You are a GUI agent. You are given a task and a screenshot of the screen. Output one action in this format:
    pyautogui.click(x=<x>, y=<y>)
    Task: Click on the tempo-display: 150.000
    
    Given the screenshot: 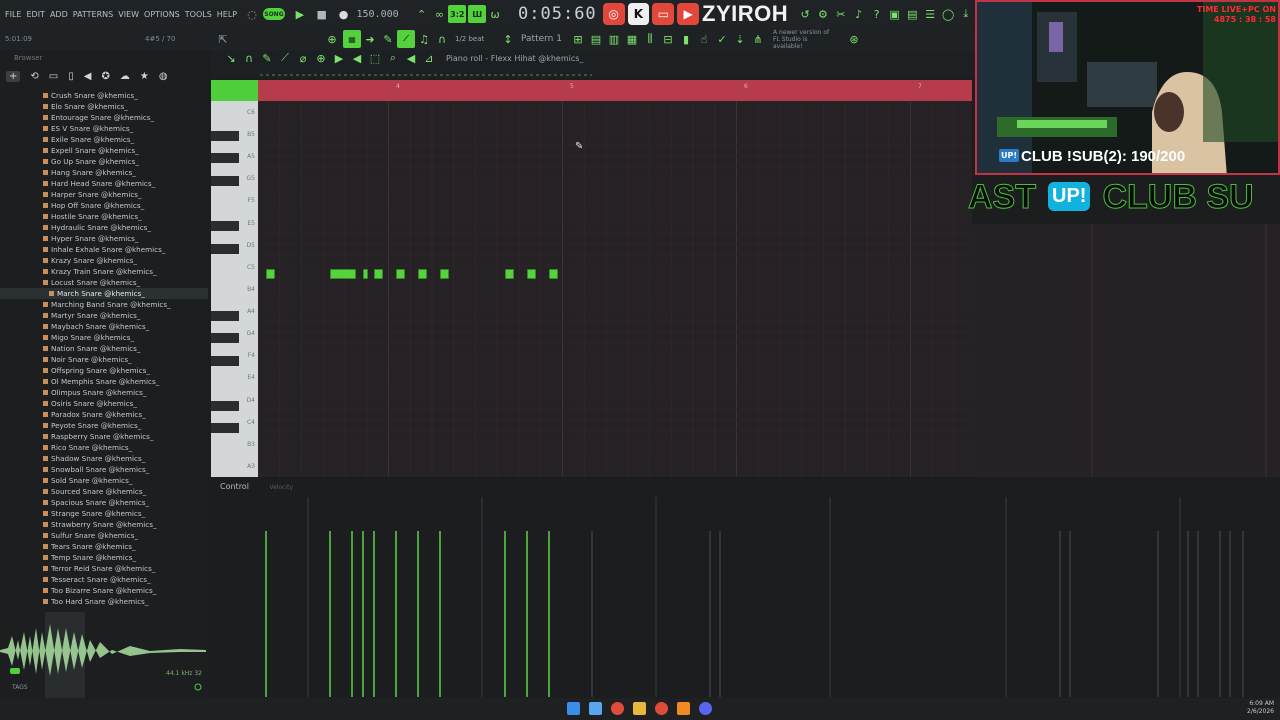 What is the action you would take?
    pyautogui.click(x=377, y=14)
    